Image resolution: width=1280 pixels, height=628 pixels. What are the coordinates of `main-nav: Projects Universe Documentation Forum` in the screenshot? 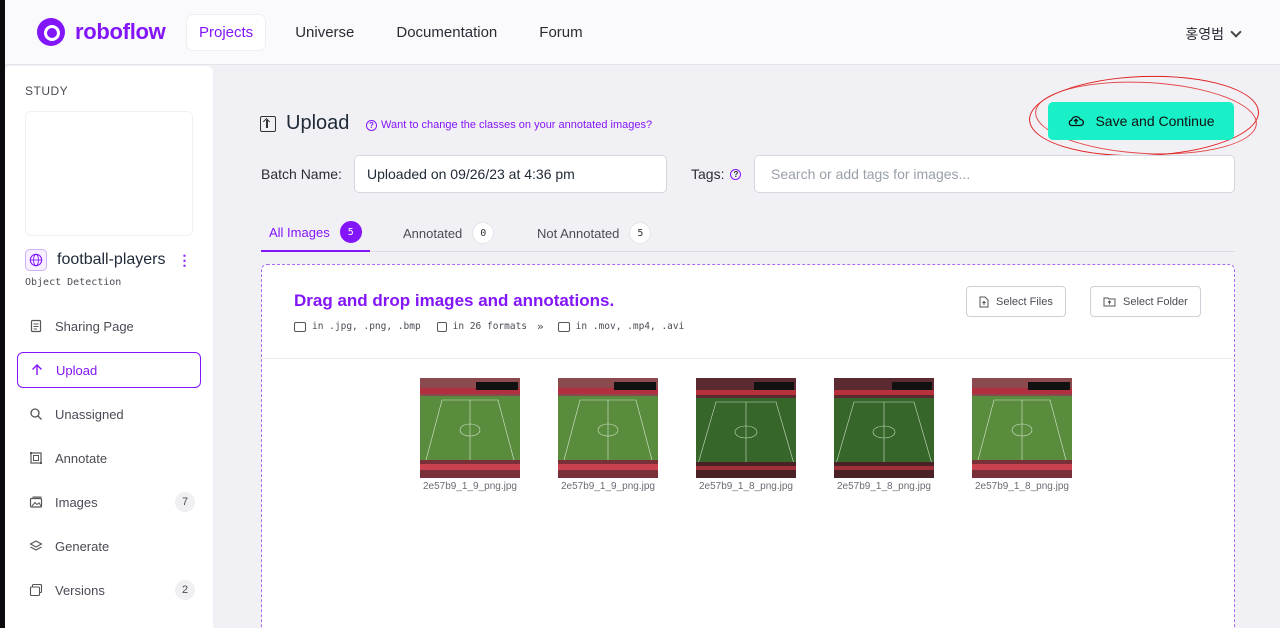 It's located at (391, 32).